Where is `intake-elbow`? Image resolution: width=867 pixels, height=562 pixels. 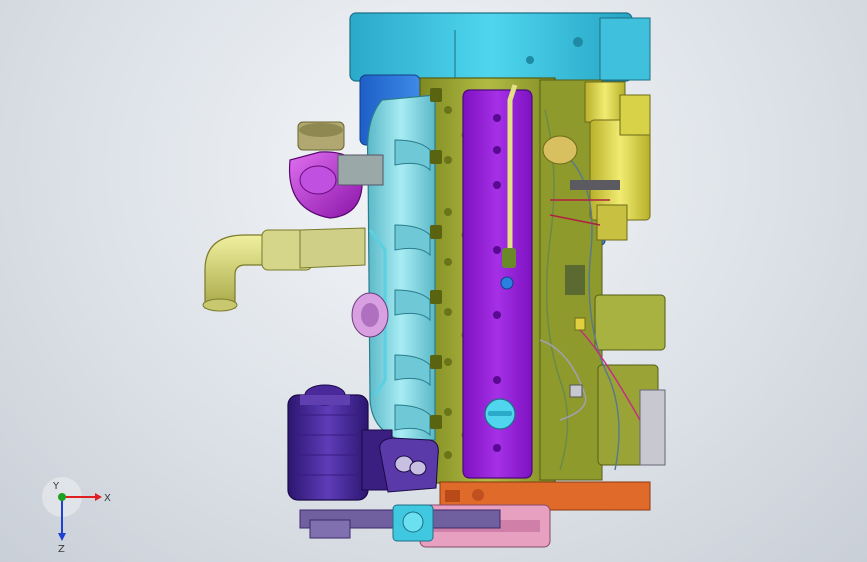 intake-elbow is located at coordinates (284, 269).